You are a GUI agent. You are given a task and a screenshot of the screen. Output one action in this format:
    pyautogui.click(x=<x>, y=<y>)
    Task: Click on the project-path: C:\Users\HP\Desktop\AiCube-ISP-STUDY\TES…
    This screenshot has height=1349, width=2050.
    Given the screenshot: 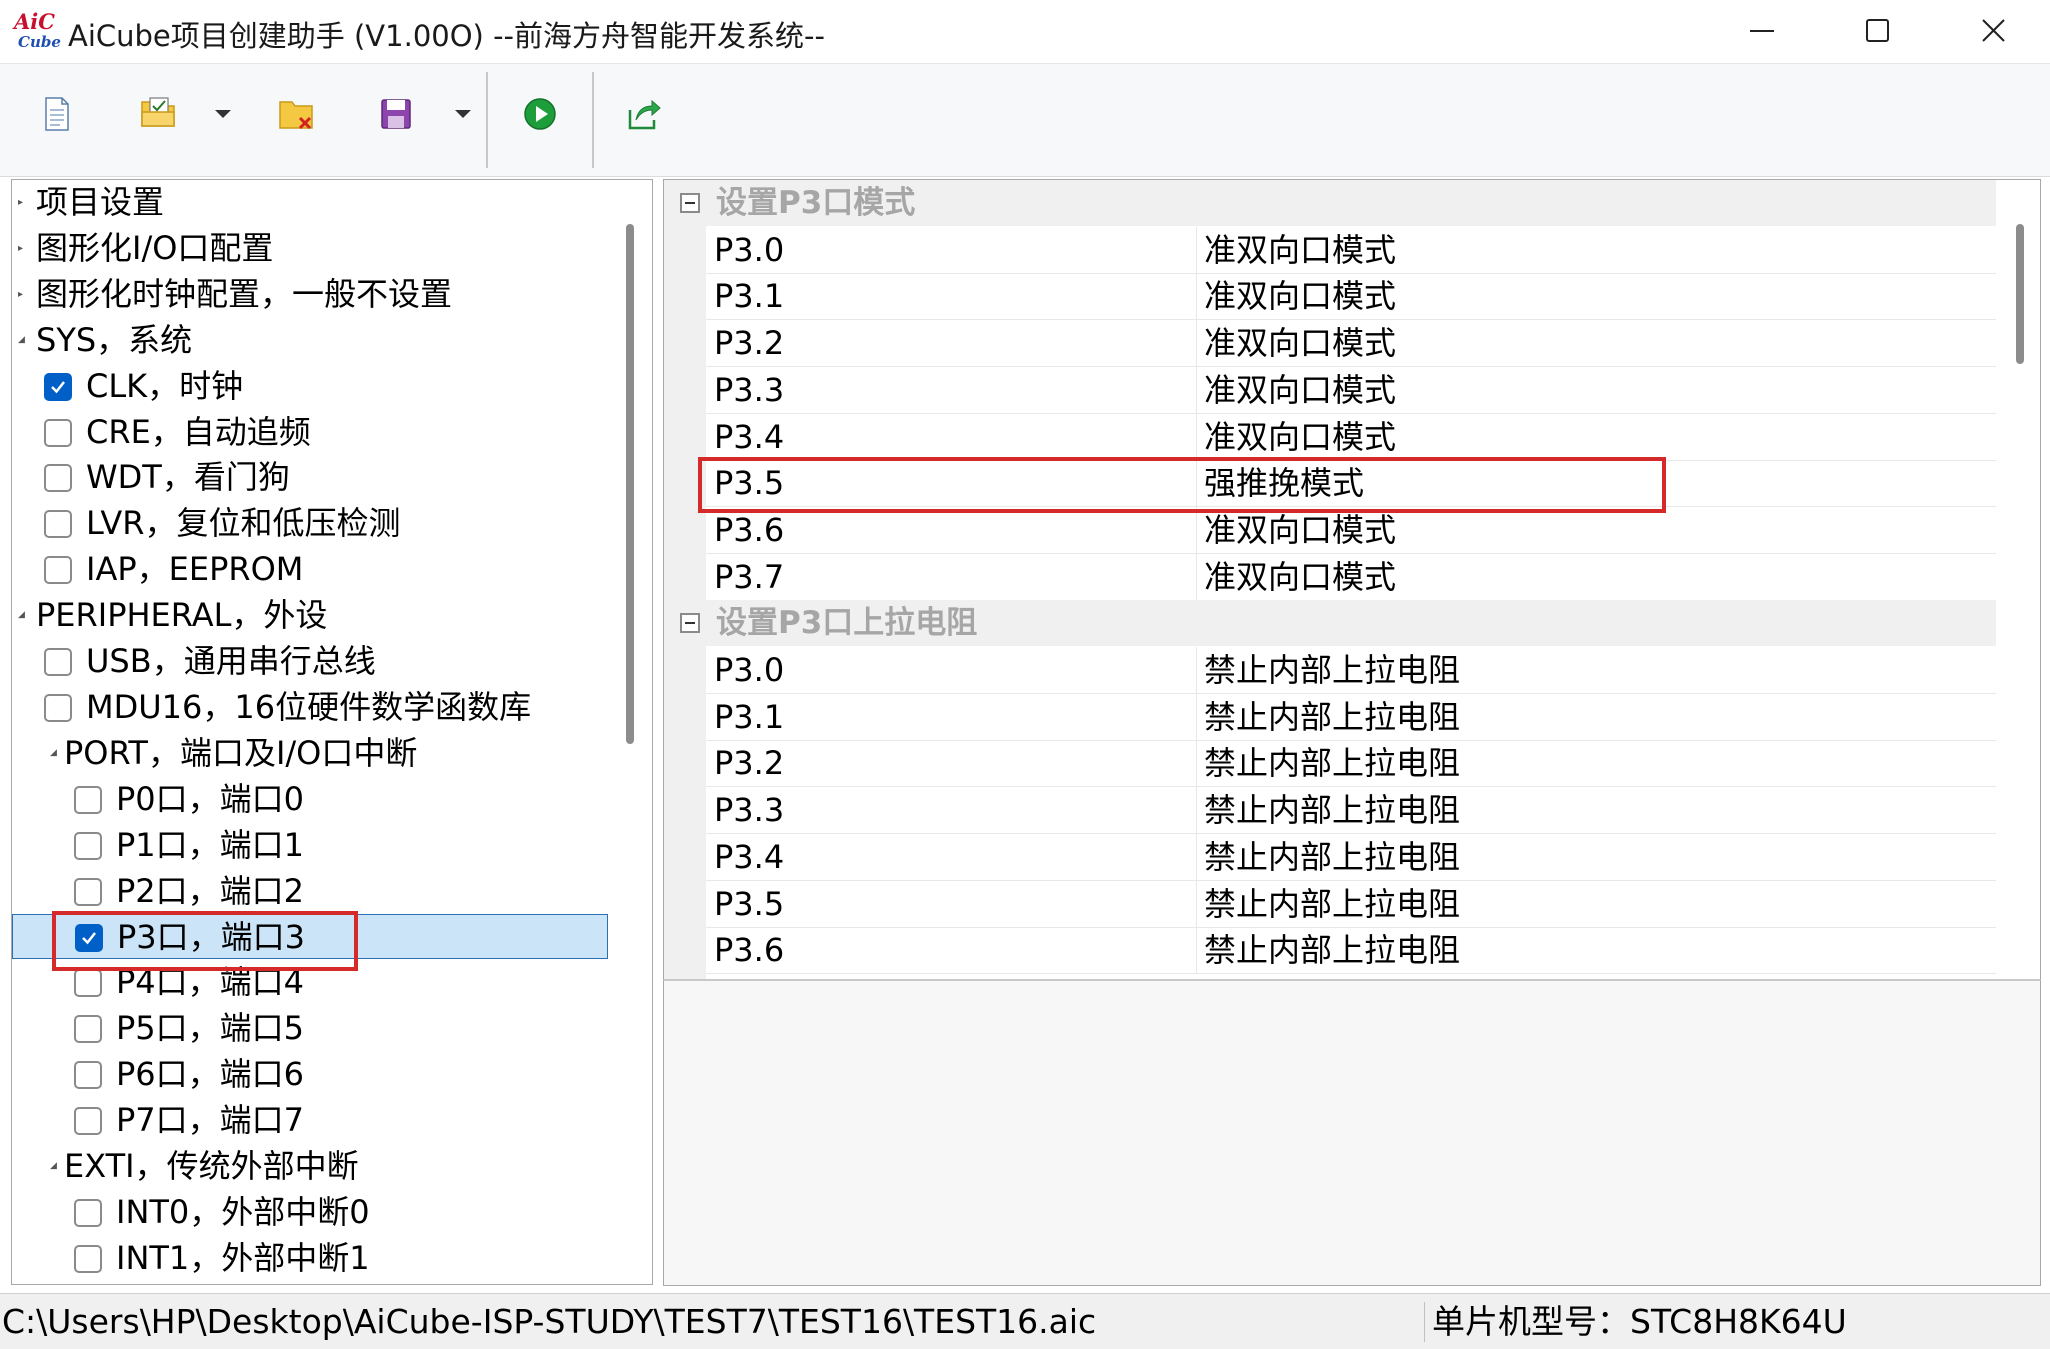 What is the action you would take?
    pyautogui.click(x=549, y=1321)
    